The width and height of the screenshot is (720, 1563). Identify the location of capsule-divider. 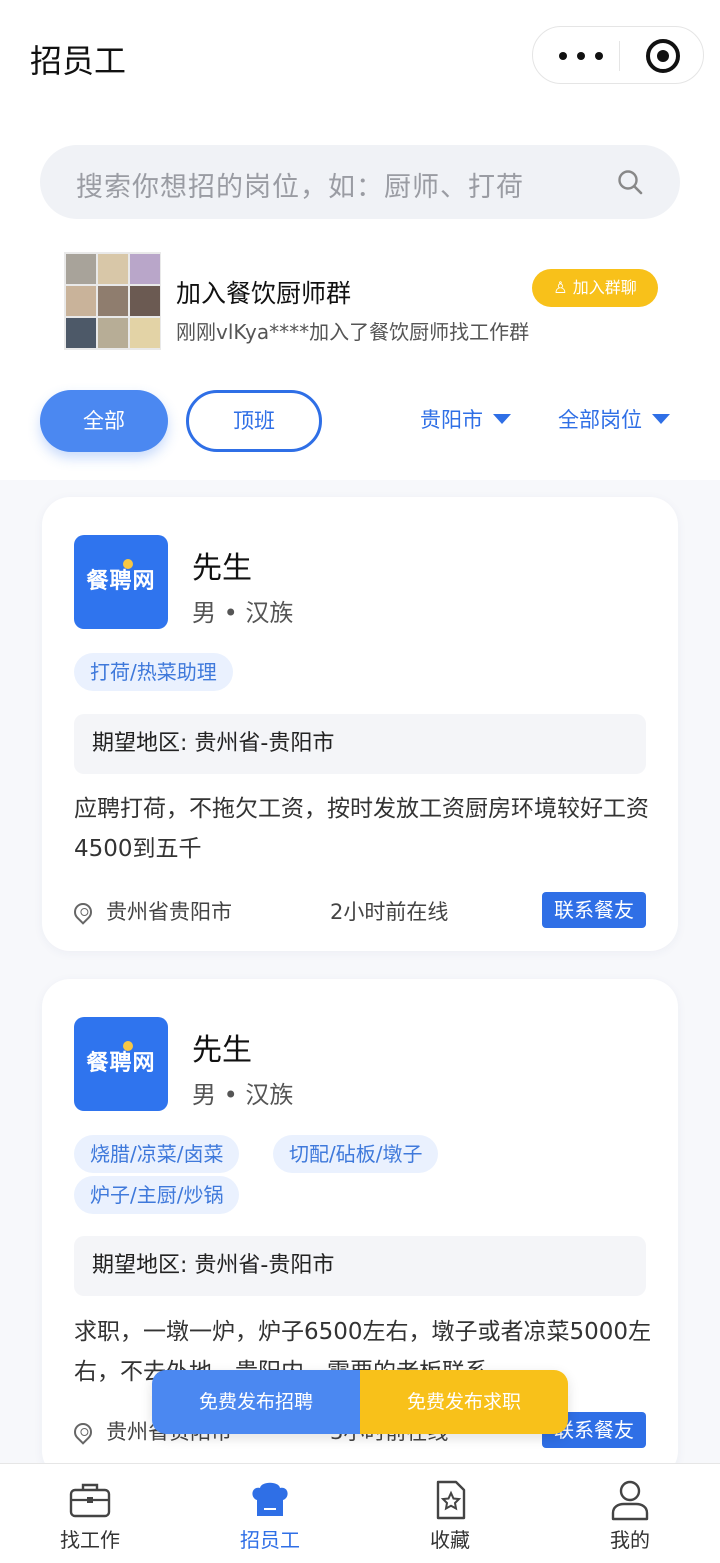
(619, 56).